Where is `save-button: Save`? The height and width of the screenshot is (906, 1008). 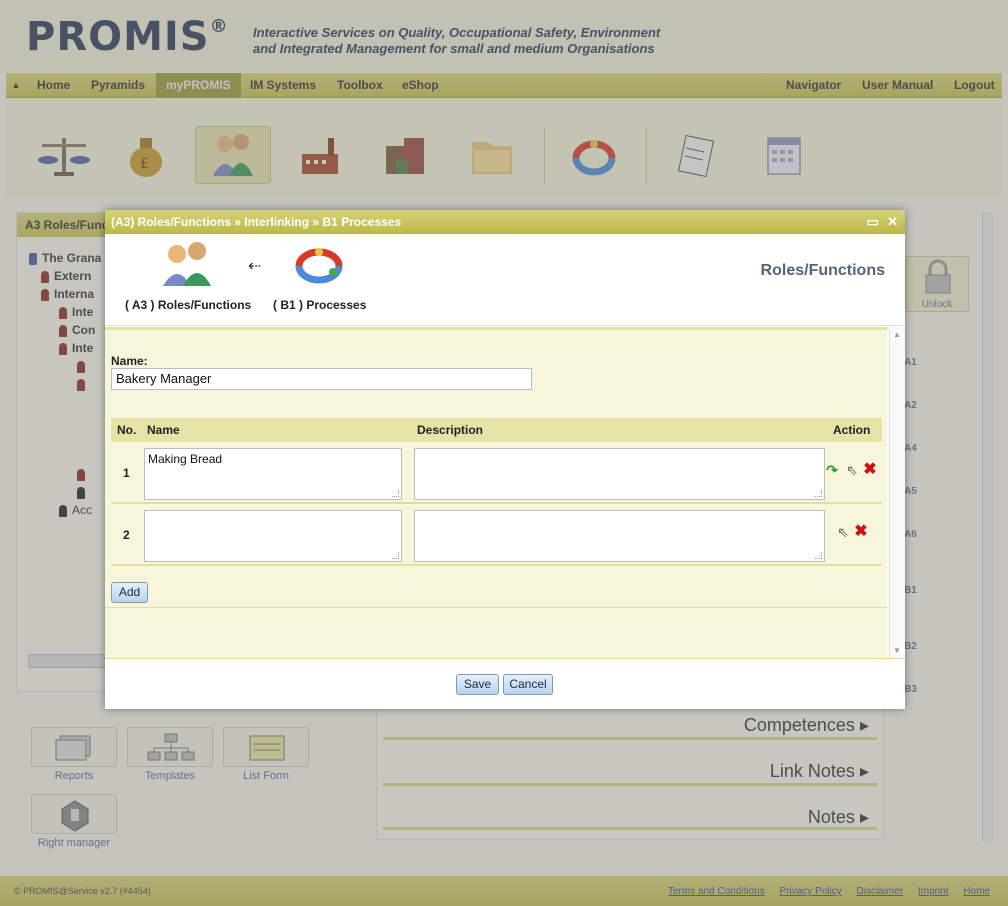
save-button: Save is located at coordinates (477, 684).